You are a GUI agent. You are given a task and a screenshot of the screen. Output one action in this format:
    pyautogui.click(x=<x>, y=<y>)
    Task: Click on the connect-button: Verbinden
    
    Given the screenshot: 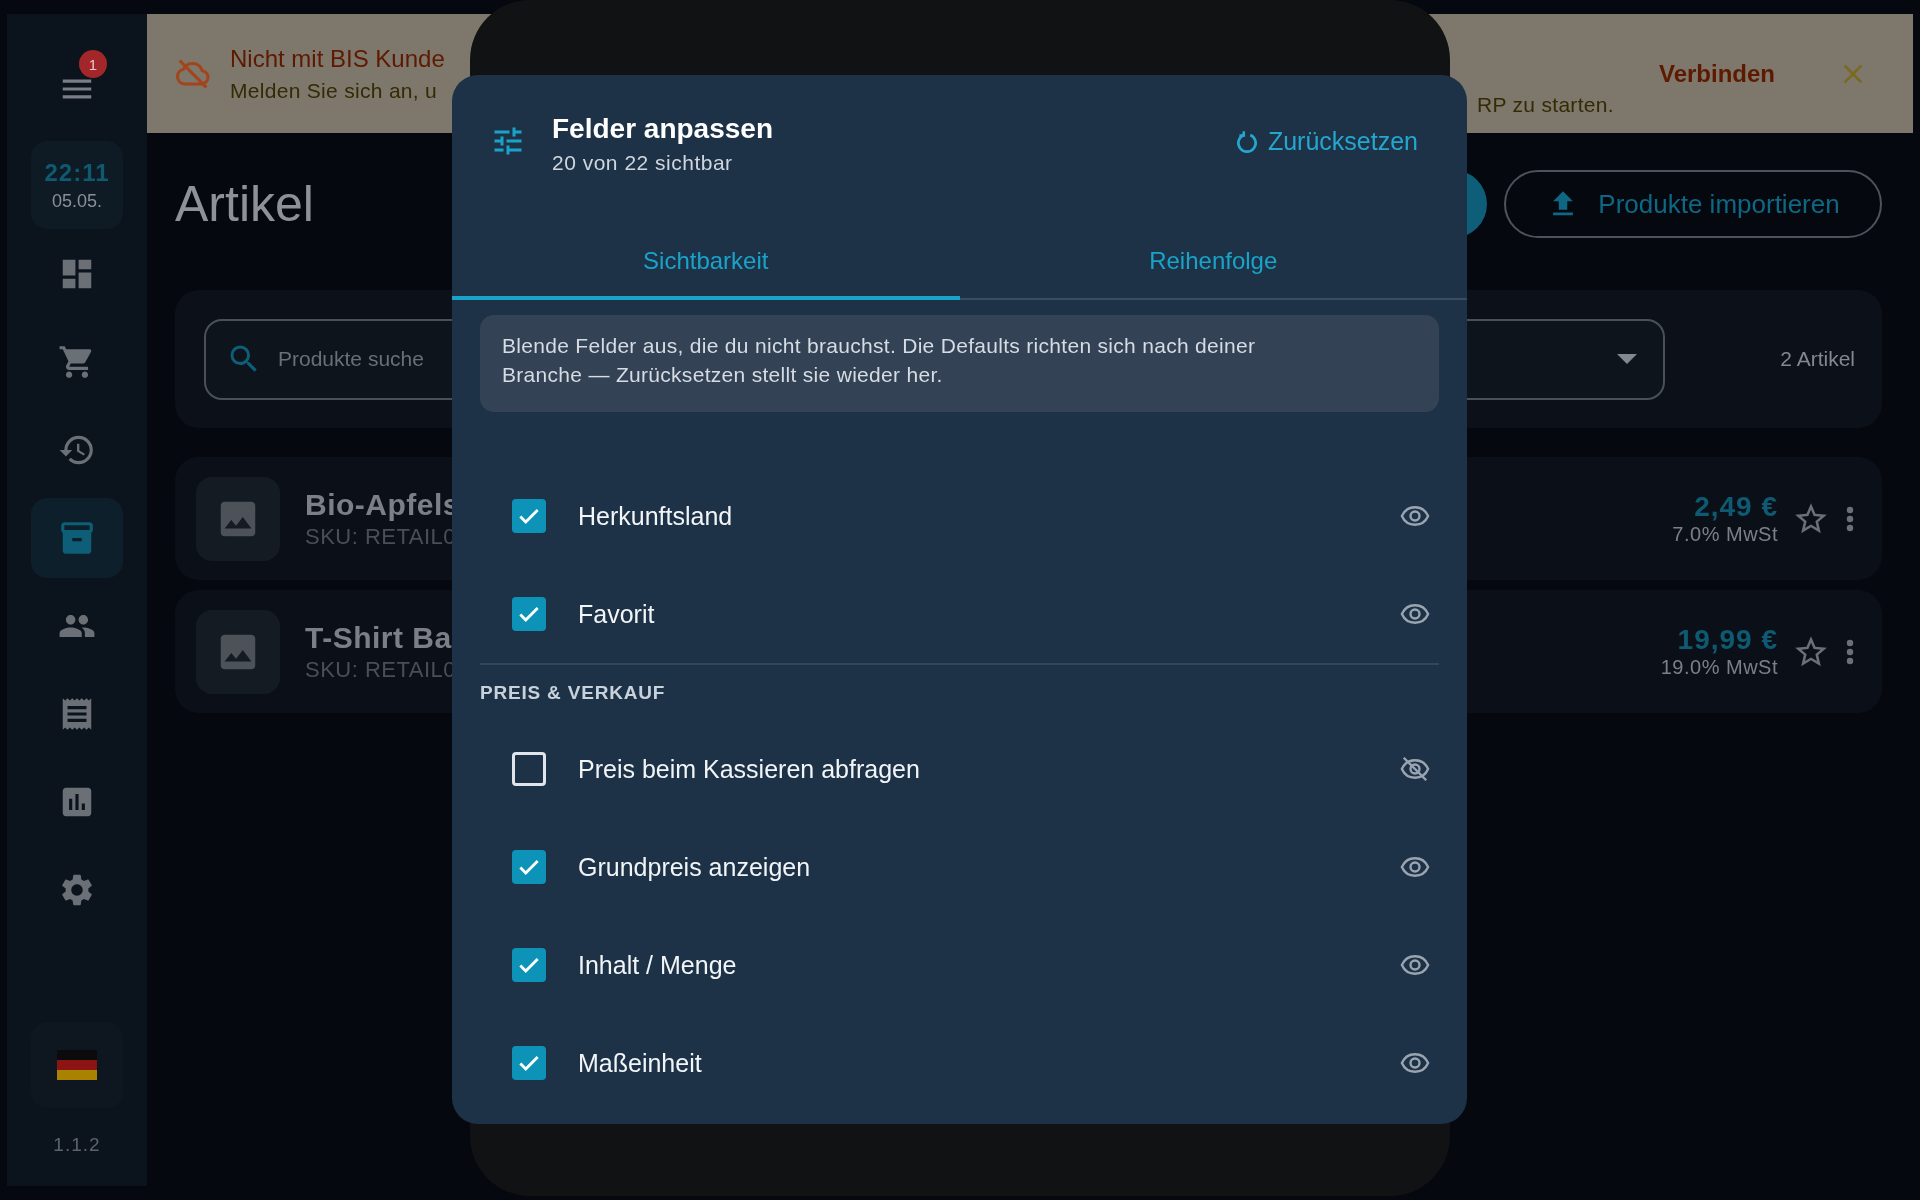 What is the action you would take?
    pyautogui.click(x=1717, y=73)
    